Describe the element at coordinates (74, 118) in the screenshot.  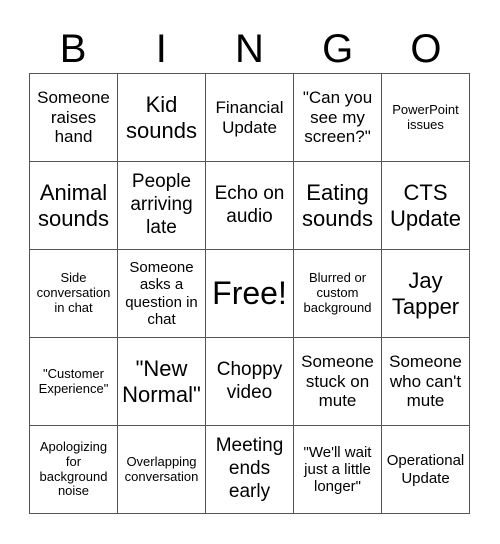
I see `bingo-cell: Someone raises hand` at that location.